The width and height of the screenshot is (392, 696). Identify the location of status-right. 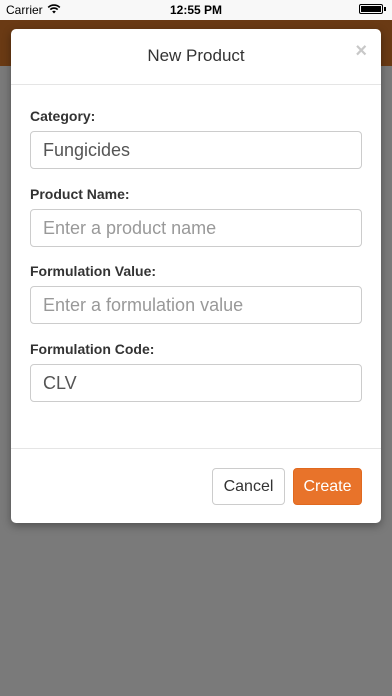
(372, 9).